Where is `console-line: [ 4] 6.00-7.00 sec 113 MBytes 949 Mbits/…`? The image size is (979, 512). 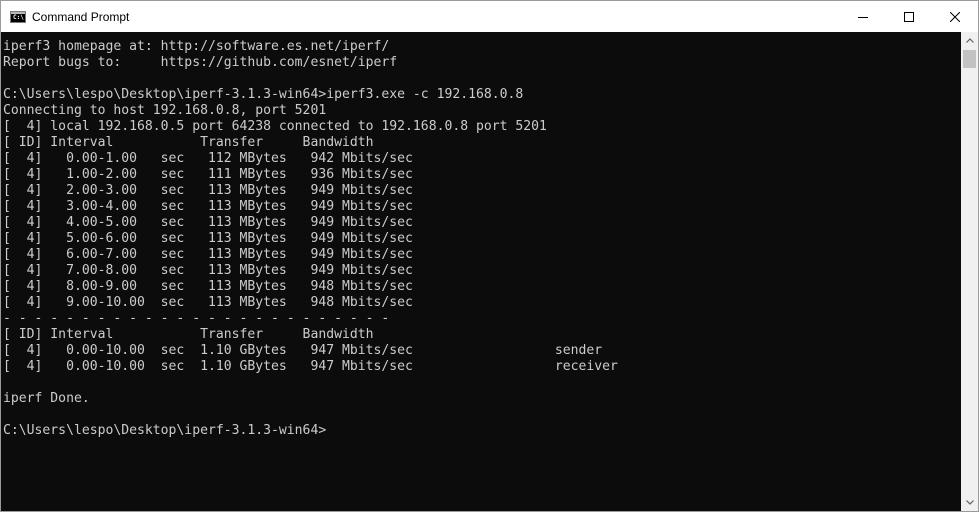 console-line: [ 4] 6.00-7.00 sec 113 MBytes 949 Mbits/… is located at coordinates (208, 254).